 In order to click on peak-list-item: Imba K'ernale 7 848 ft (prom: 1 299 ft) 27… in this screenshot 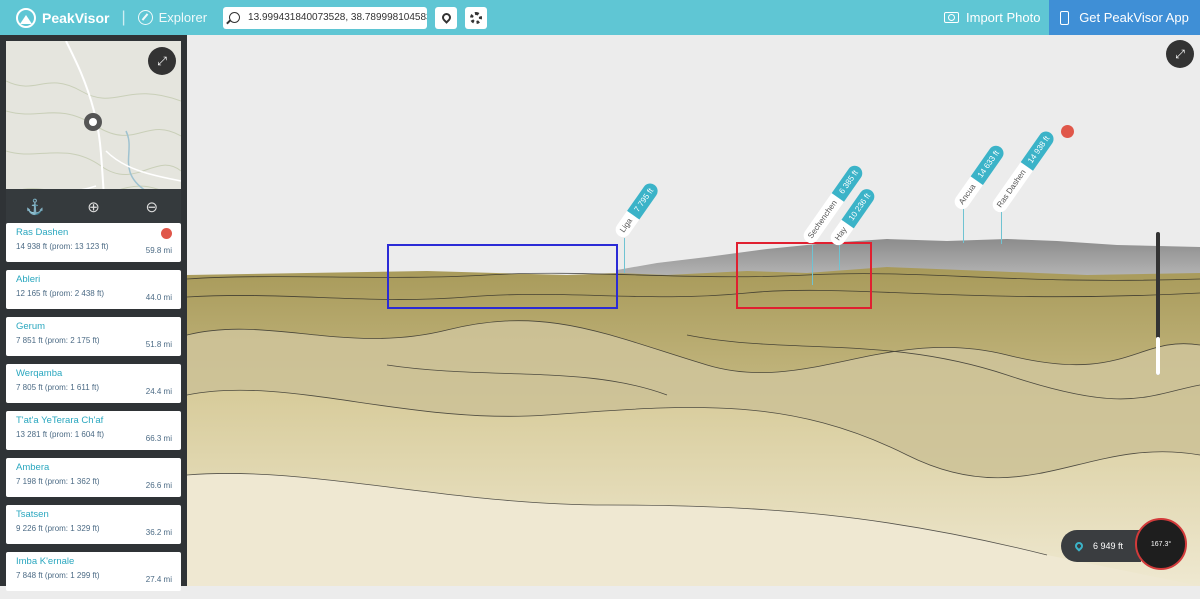, I will do `click(93, 571)`.